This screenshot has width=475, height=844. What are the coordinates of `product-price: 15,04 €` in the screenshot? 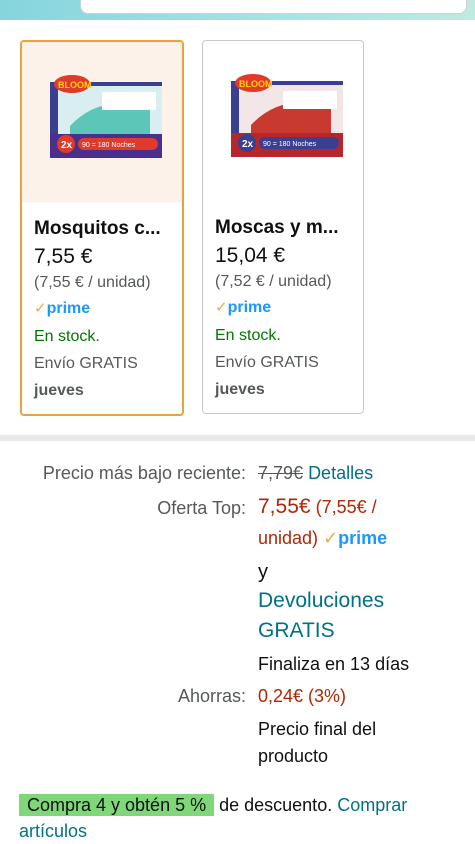 It's located at (250, 255).